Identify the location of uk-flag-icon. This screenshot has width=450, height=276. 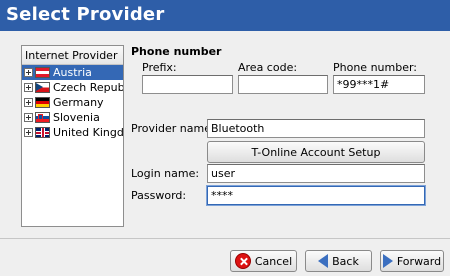
(42, 132).